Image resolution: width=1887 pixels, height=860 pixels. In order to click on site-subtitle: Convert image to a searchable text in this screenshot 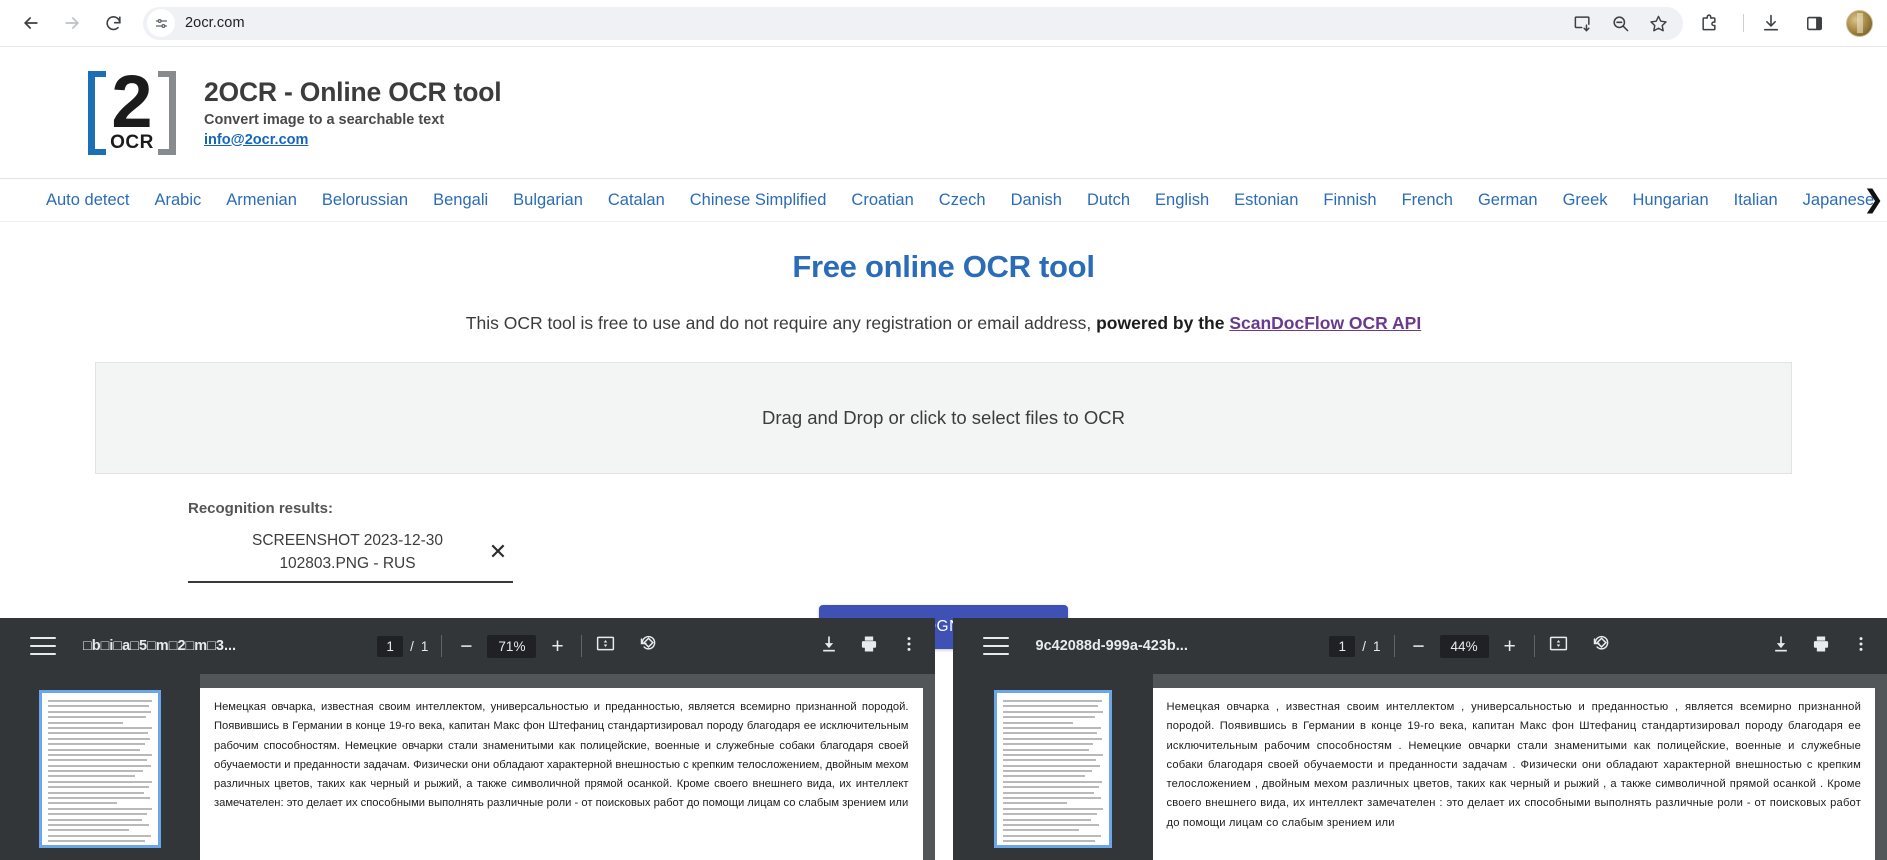, I will do `click(324, 119)`.